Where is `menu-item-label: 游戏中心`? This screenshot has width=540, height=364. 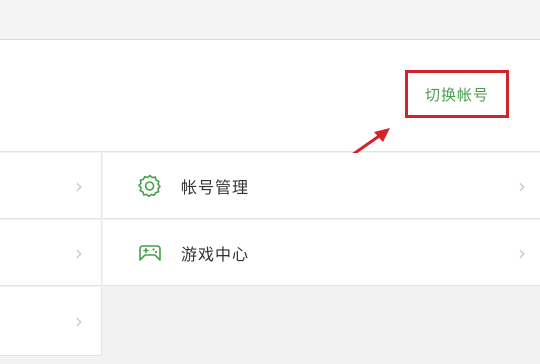 menu-item-label: 游戏中心 is located at coordinates (215, 254).